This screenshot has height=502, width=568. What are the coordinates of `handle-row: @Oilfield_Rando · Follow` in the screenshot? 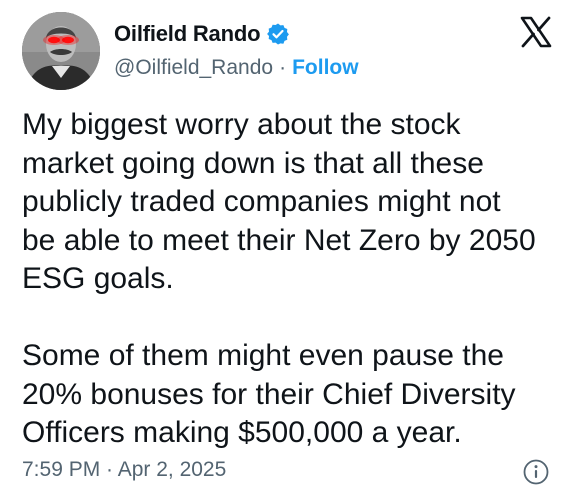 It's located at (236, 68).